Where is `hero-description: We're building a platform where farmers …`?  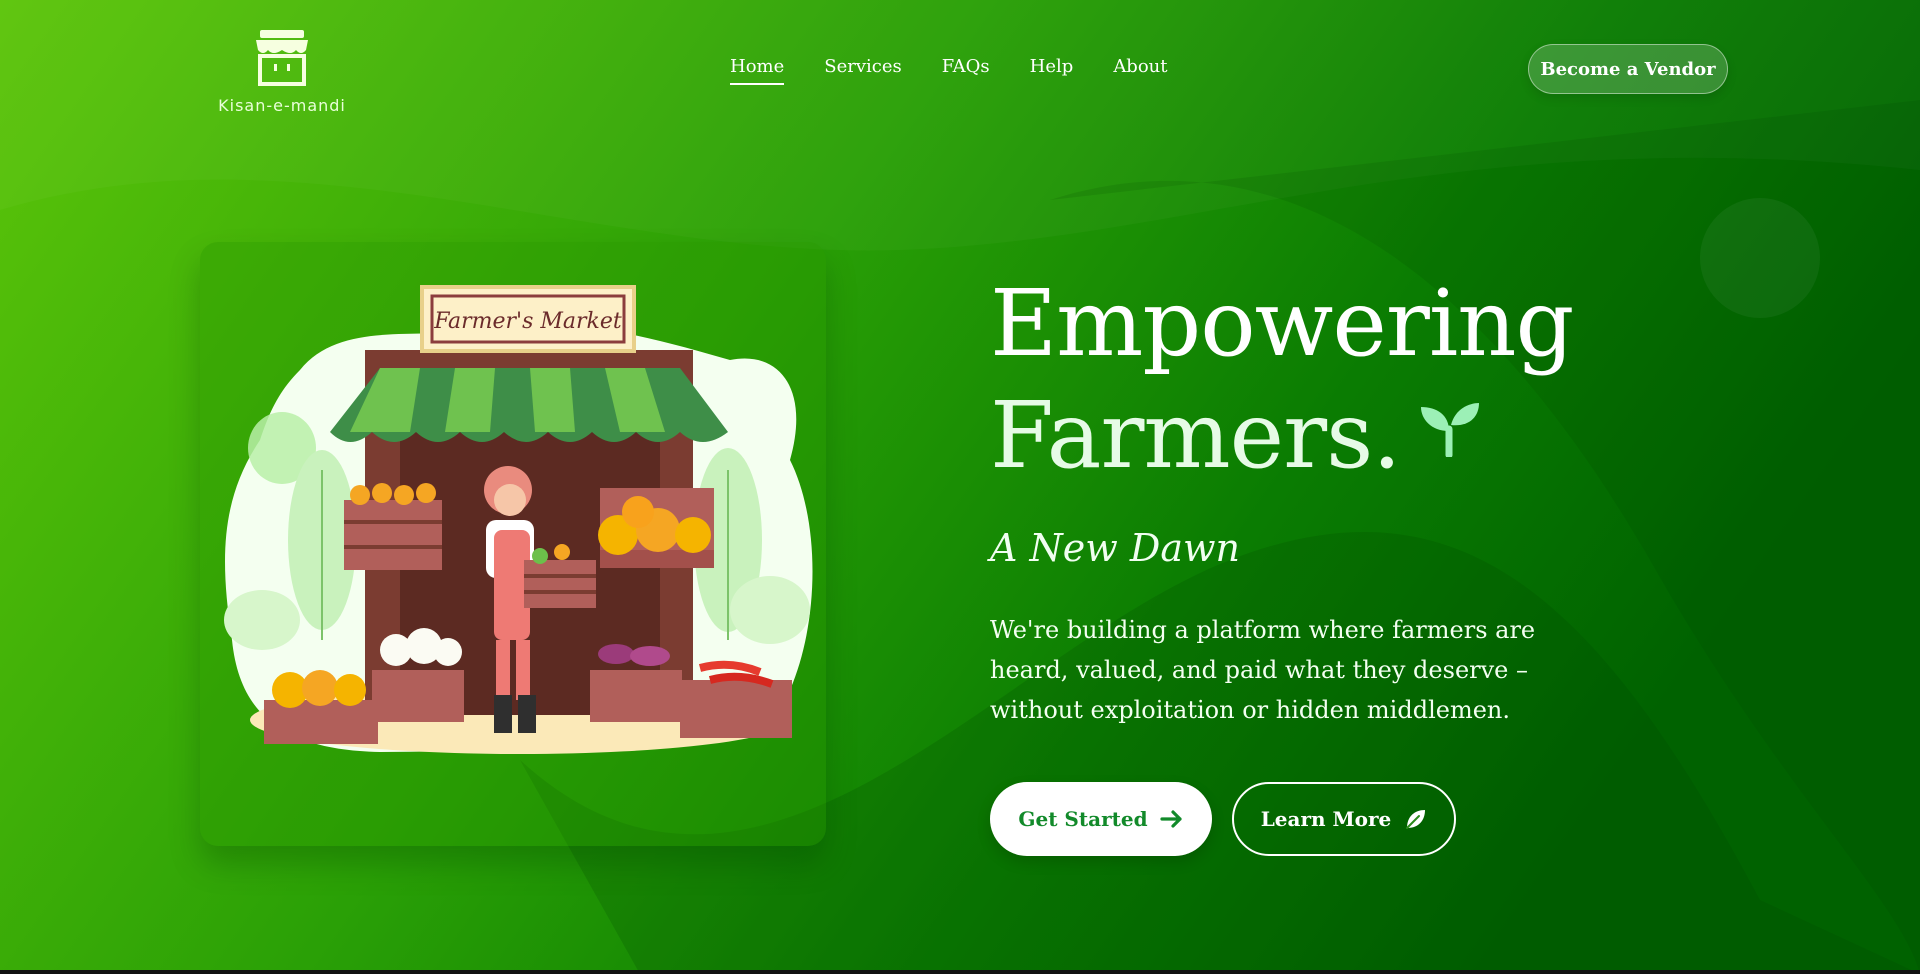
hero-description: We're building a platform where farmers … is located at coordinates (1263, 670).